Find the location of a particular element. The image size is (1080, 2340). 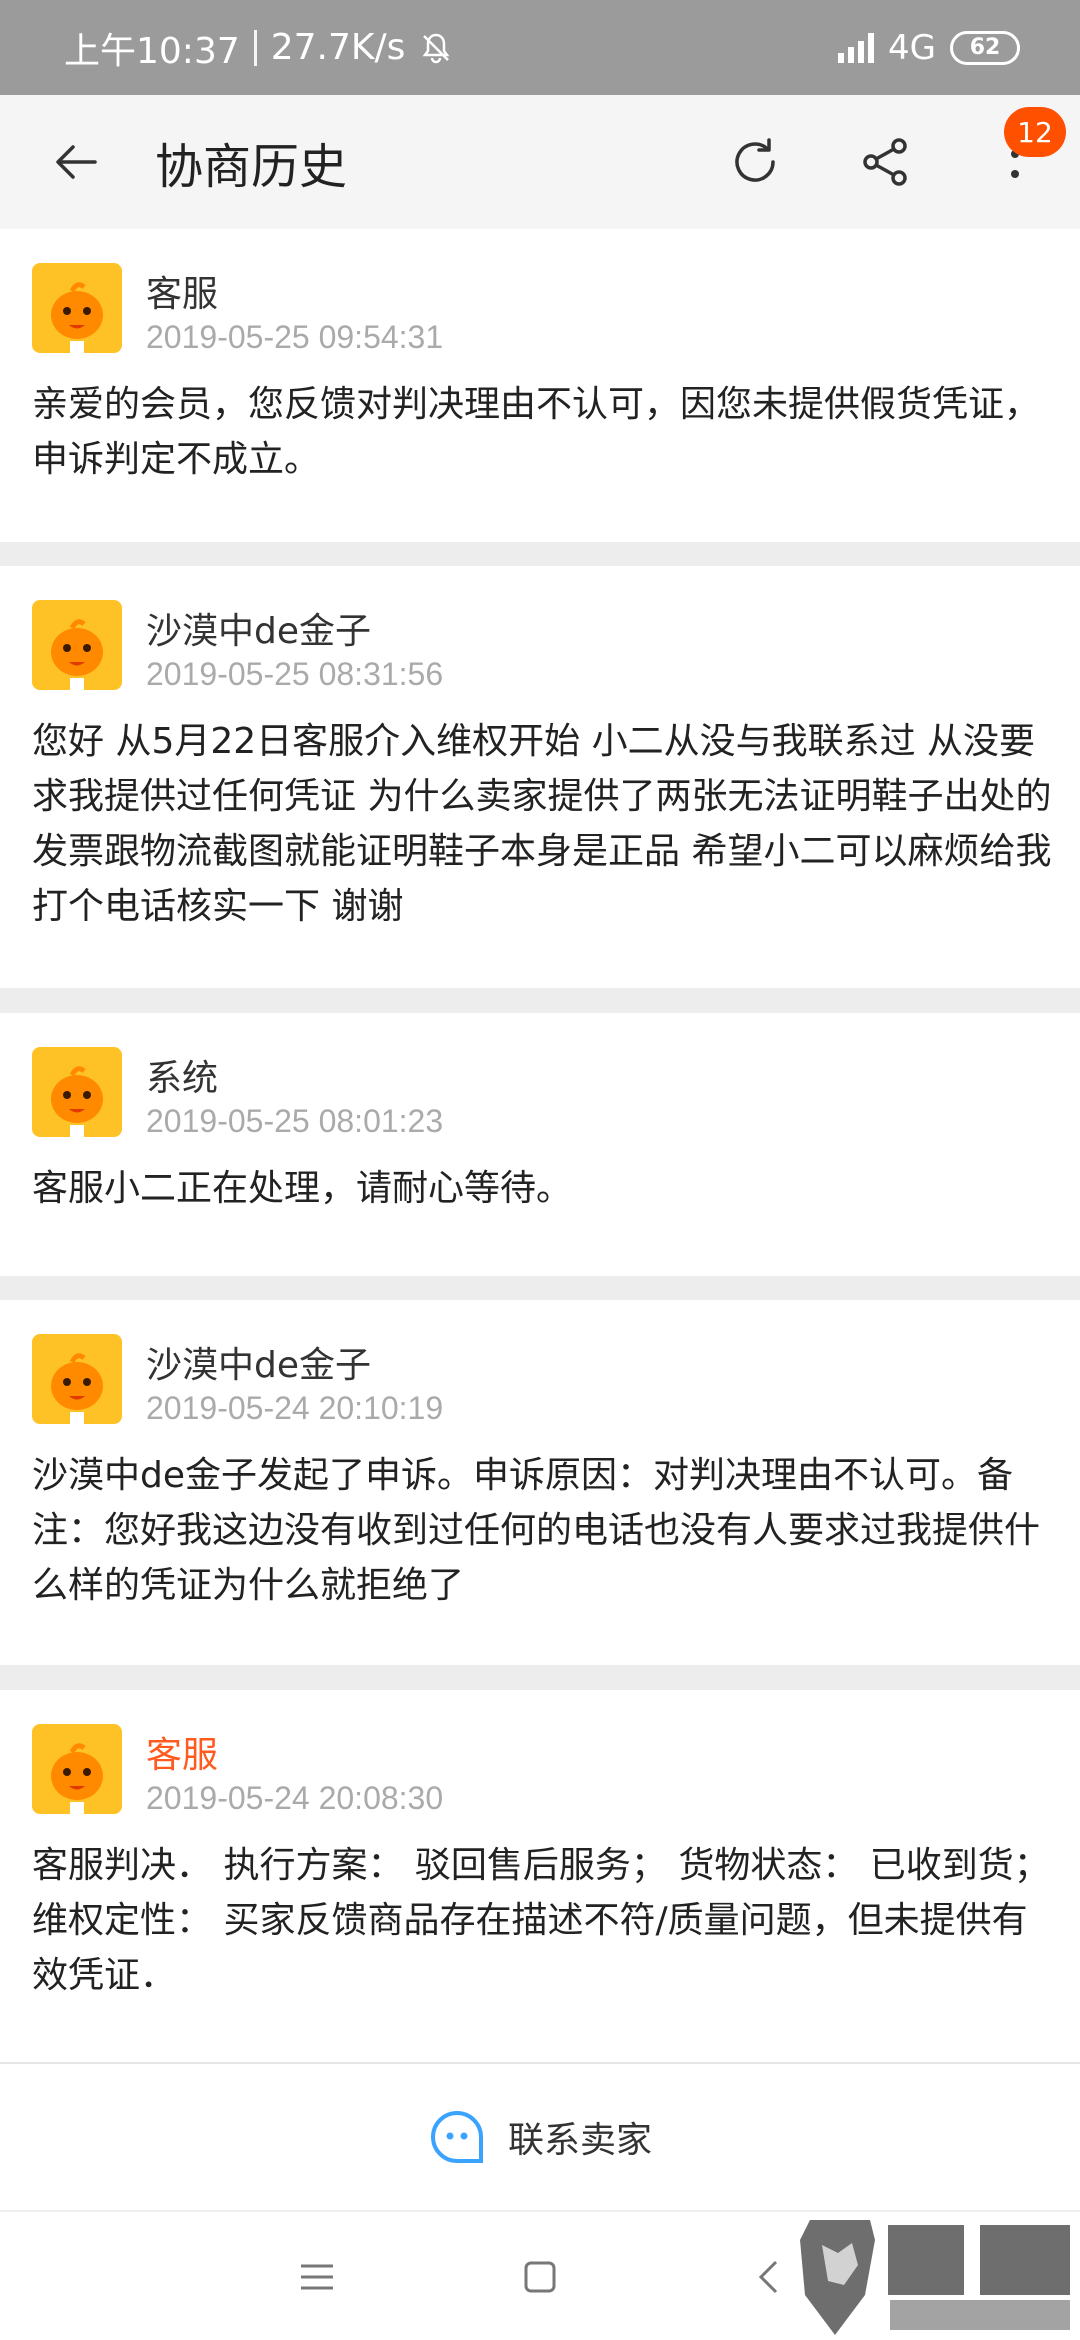

battery-level: 62 is located at coordinates (985, 47).